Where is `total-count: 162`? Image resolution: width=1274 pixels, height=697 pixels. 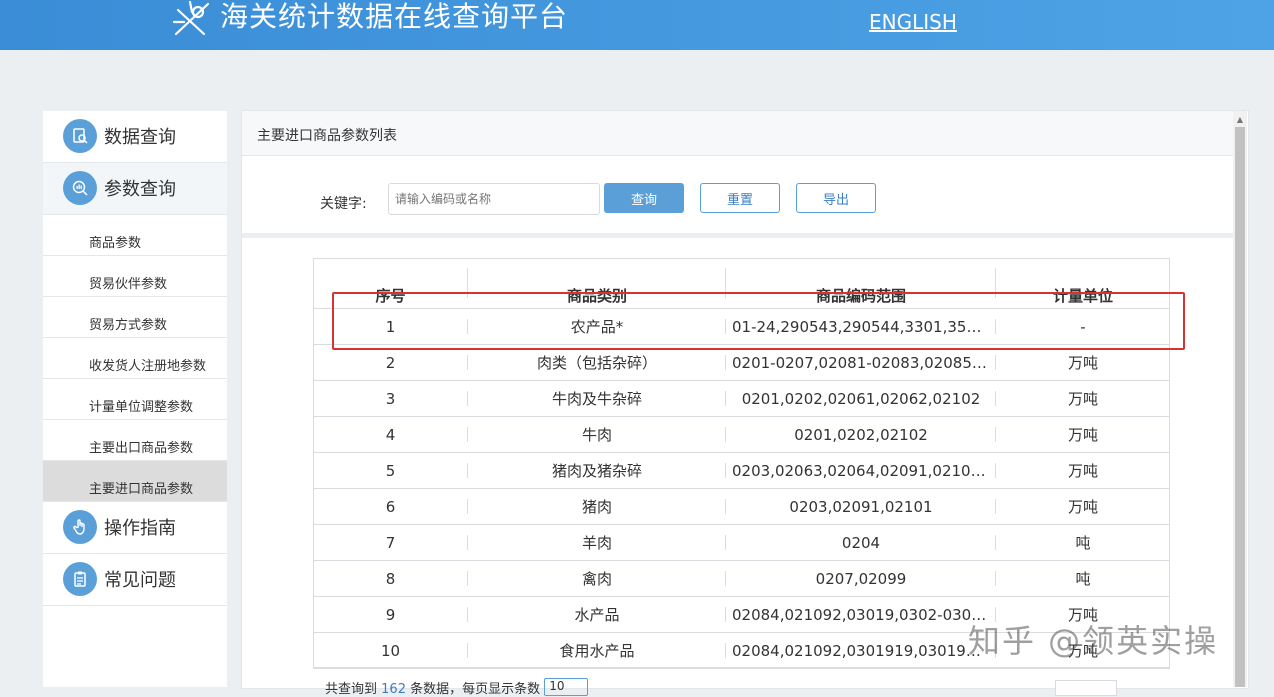 total-count: 162 is located at coordinates (393, 689).